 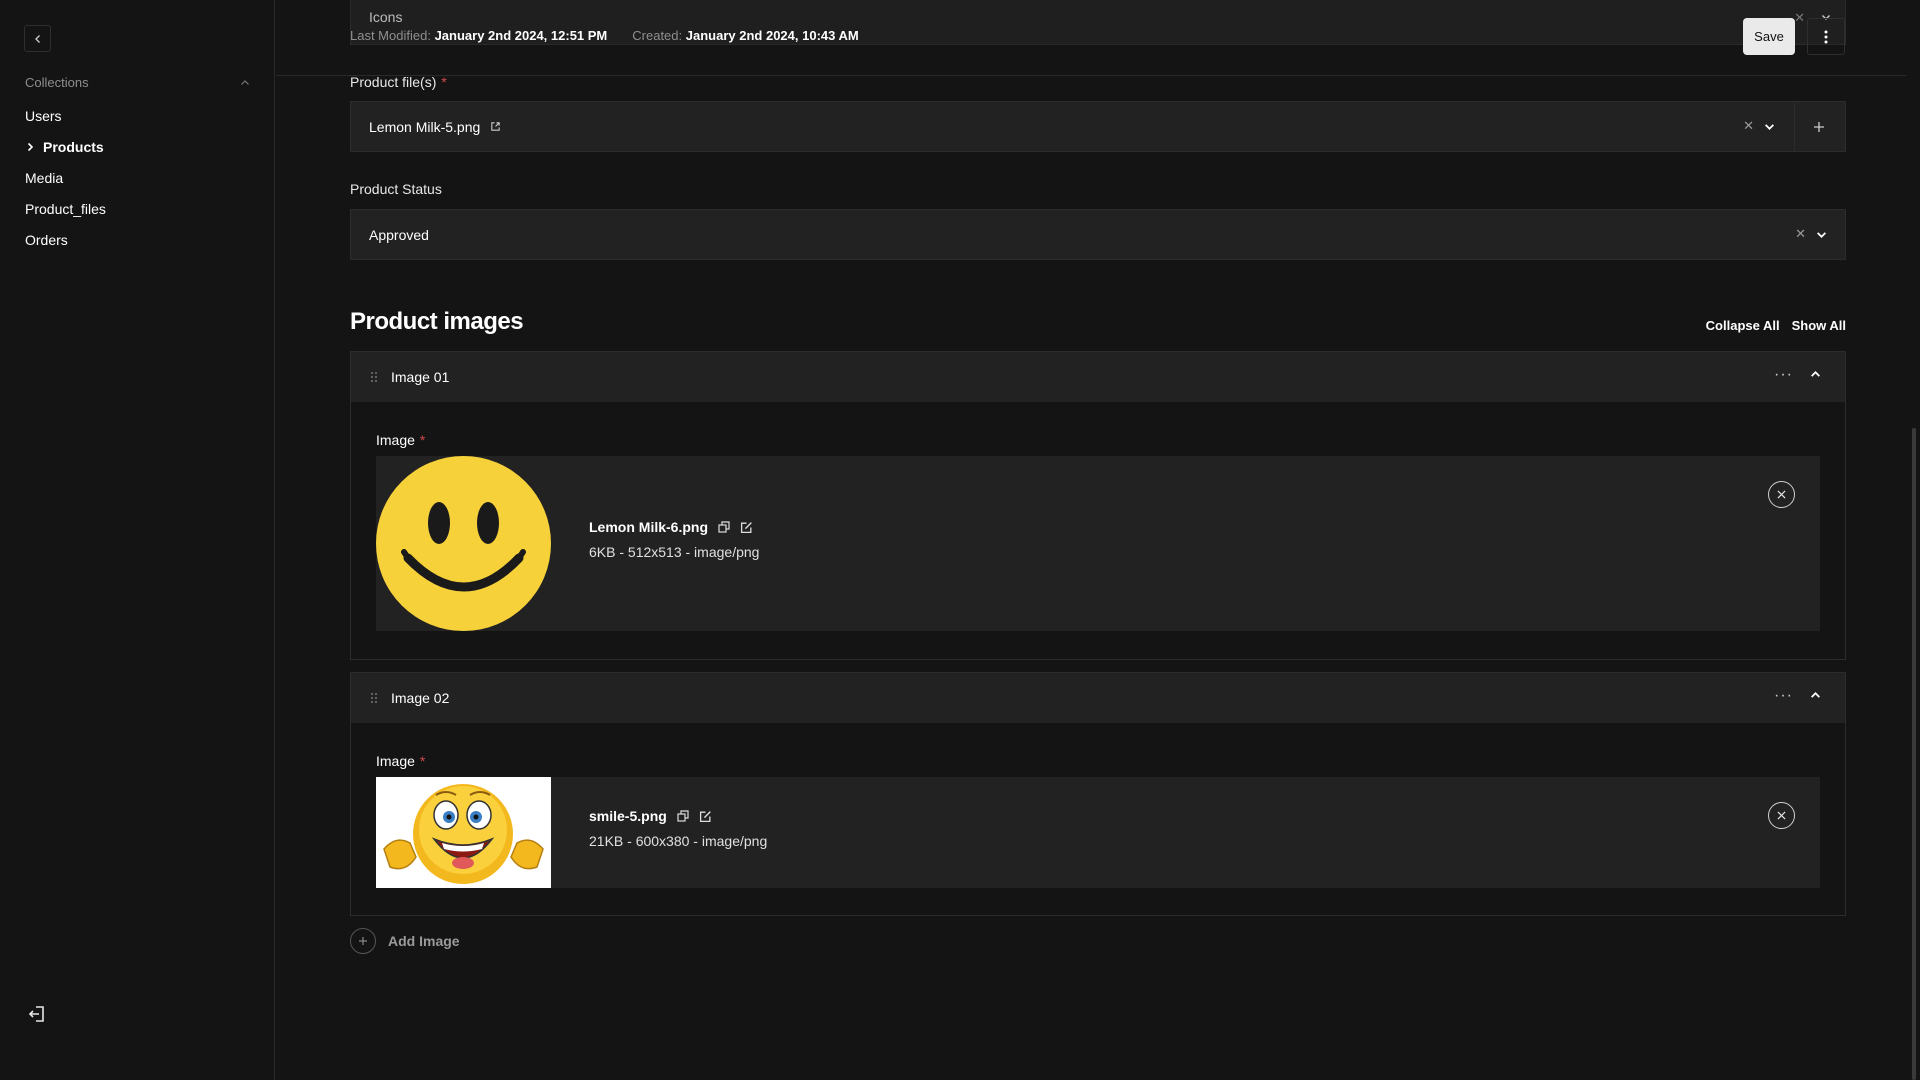 What do you see at coordinates (399, 234) in the screenshot?
I see `product-status-value: Approved` at bounding box center [399, 234].